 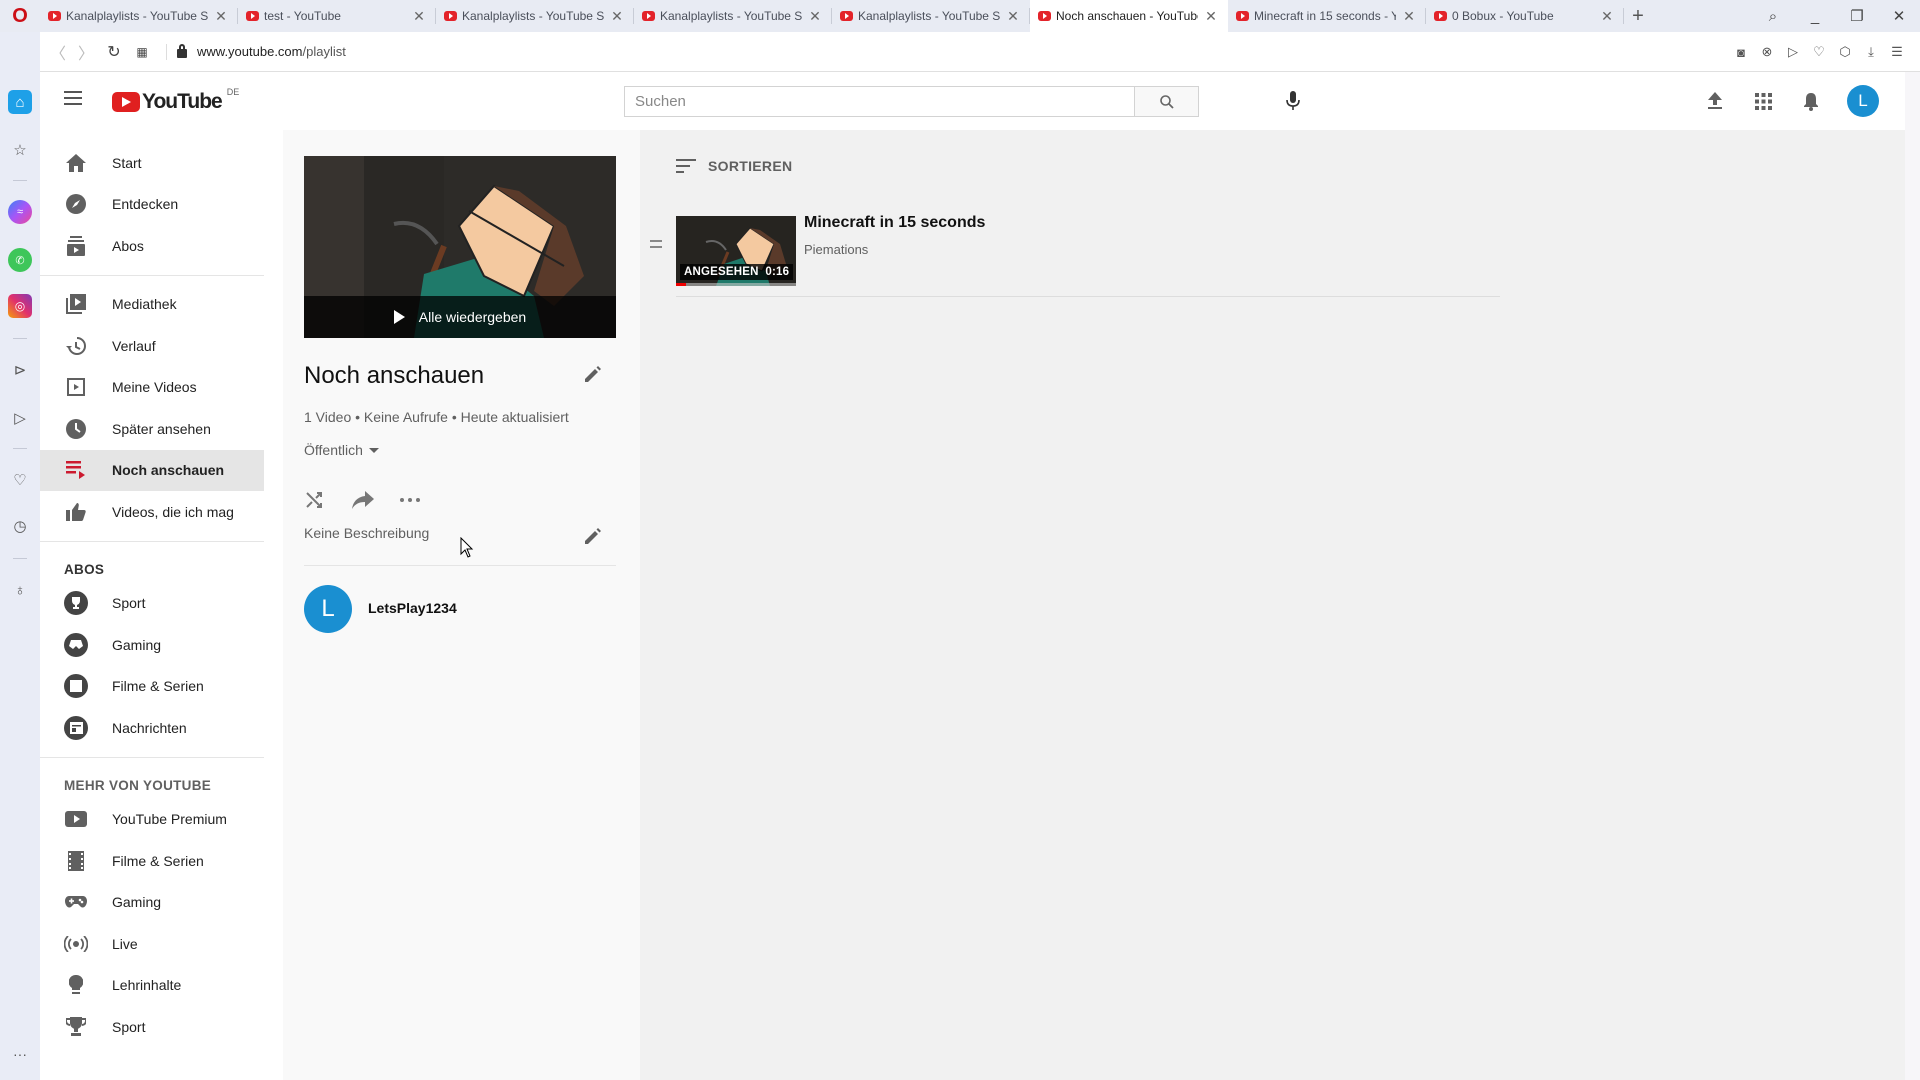 What do you see at coordinates (328, 609) in the screenshot?
I see `owner-avatar: L` at bounding box center [328, 609].